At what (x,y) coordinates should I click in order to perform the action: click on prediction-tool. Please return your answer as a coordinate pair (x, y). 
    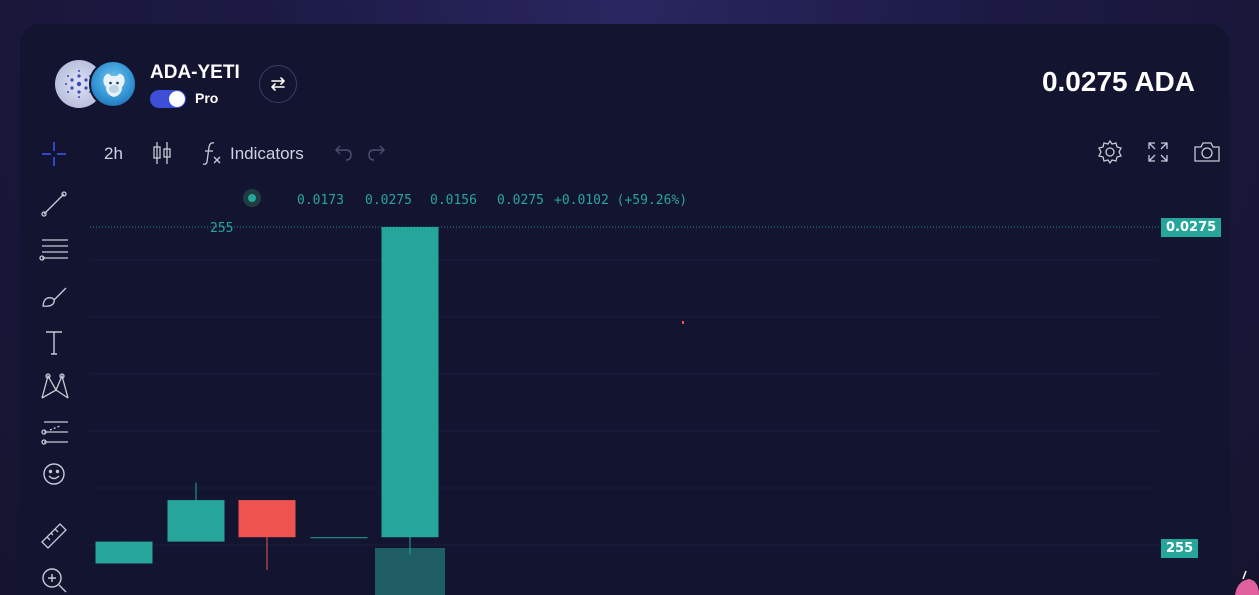
    Looking at the image, I should click on (54, 432).